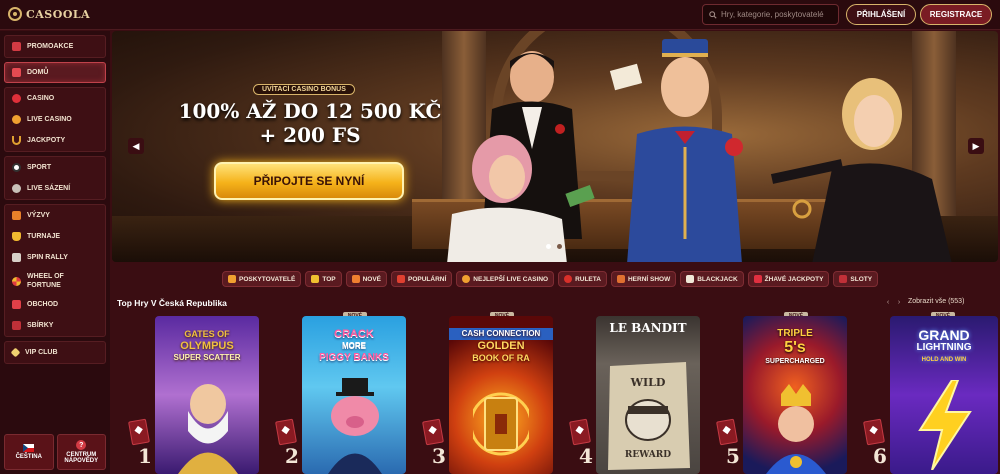 The height and width of the screenshot is (474, 1000). What do you see at coordinates (779, 14) in the screenshot?
I see `search-input` at bounding box center [779, 14].